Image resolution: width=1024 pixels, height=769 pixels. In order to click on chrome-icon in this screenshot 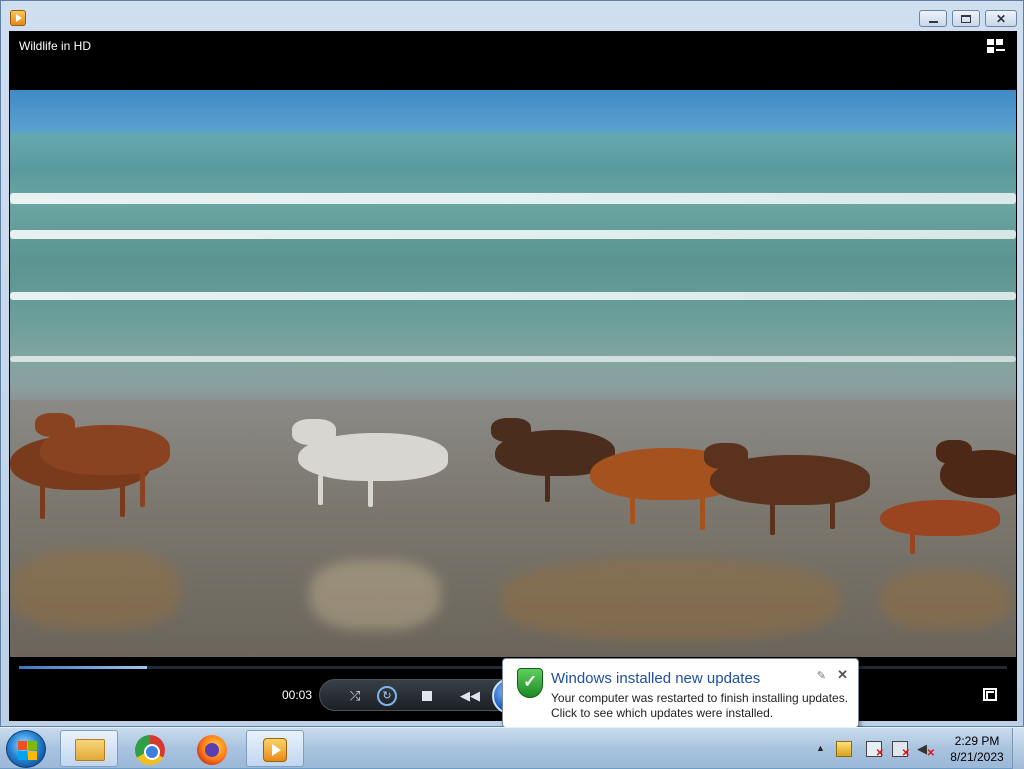, I will do `click(150, 750)`.